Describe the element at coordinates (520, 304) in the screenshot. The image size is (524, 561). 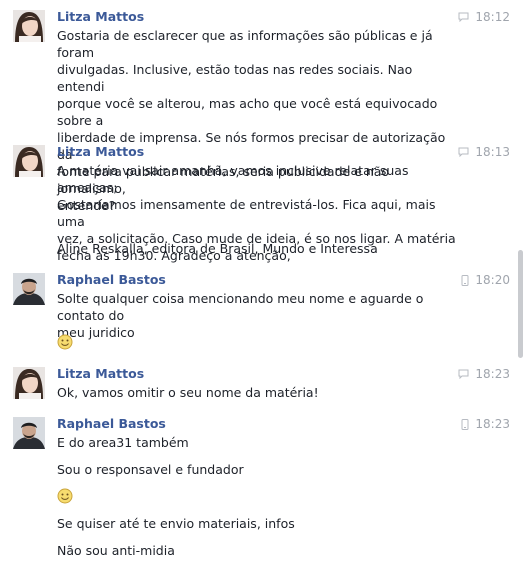
I see `scrollbar-thumb` at that location.